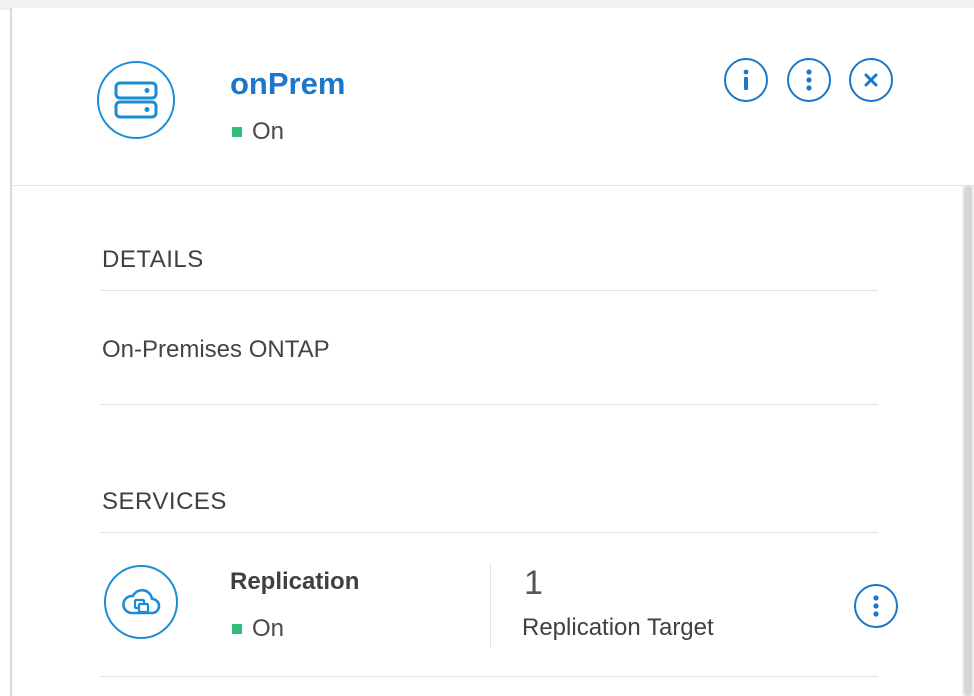  I want to click on services-heading: SERVICES, so click(164, 501).